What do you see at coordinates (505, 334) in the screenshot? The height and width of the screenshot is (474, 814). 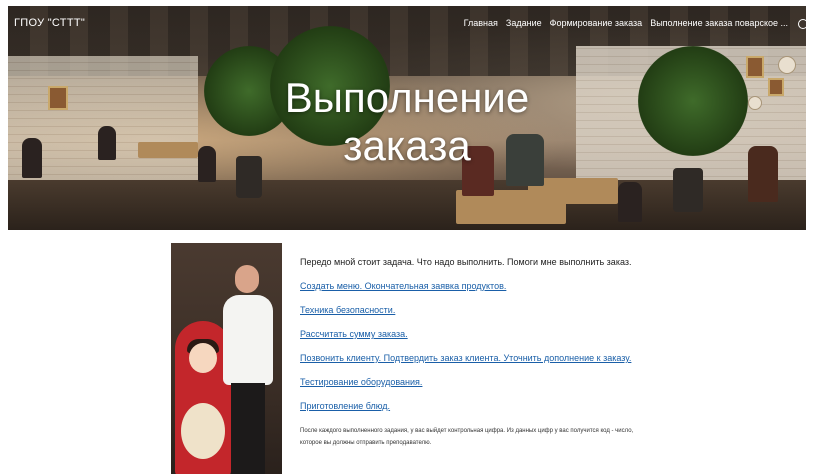 I see `link-calculate-sum: Рассчитать сумму заказа.` at bounding box center [505, 334].